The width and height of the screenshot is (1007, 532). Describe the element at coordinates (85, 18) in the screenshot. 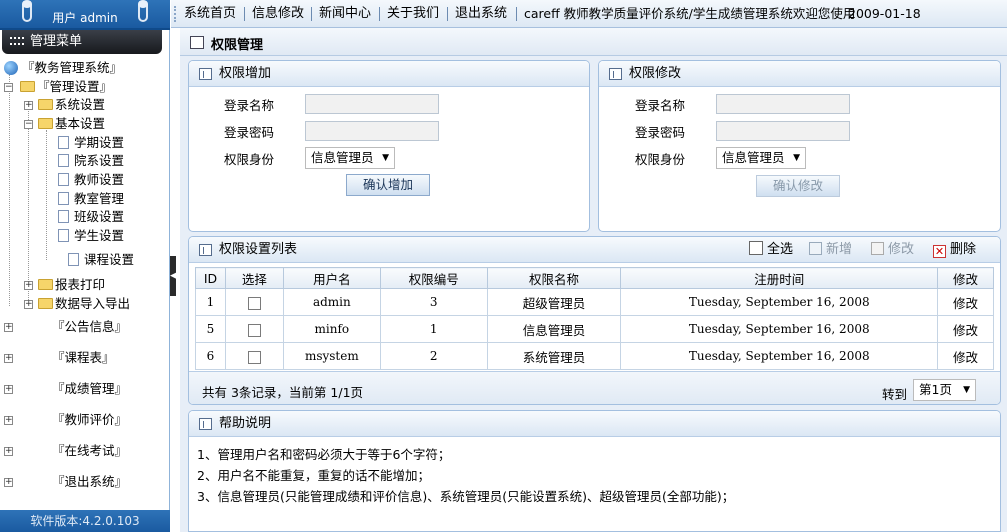

I see `user-label: 用户 admin` at that location.